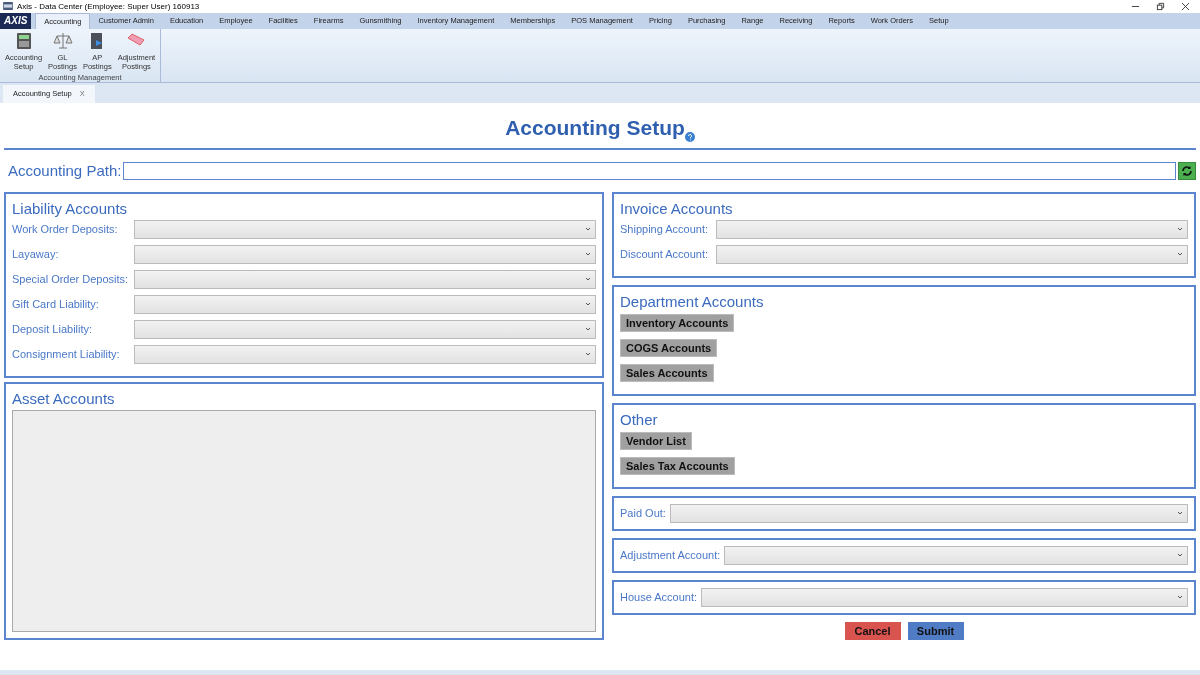  What do you see at coordinates (56, 304) in the screenshot?
I see `field-label: Gift Card Liability:` at bounding box center [56, 304].